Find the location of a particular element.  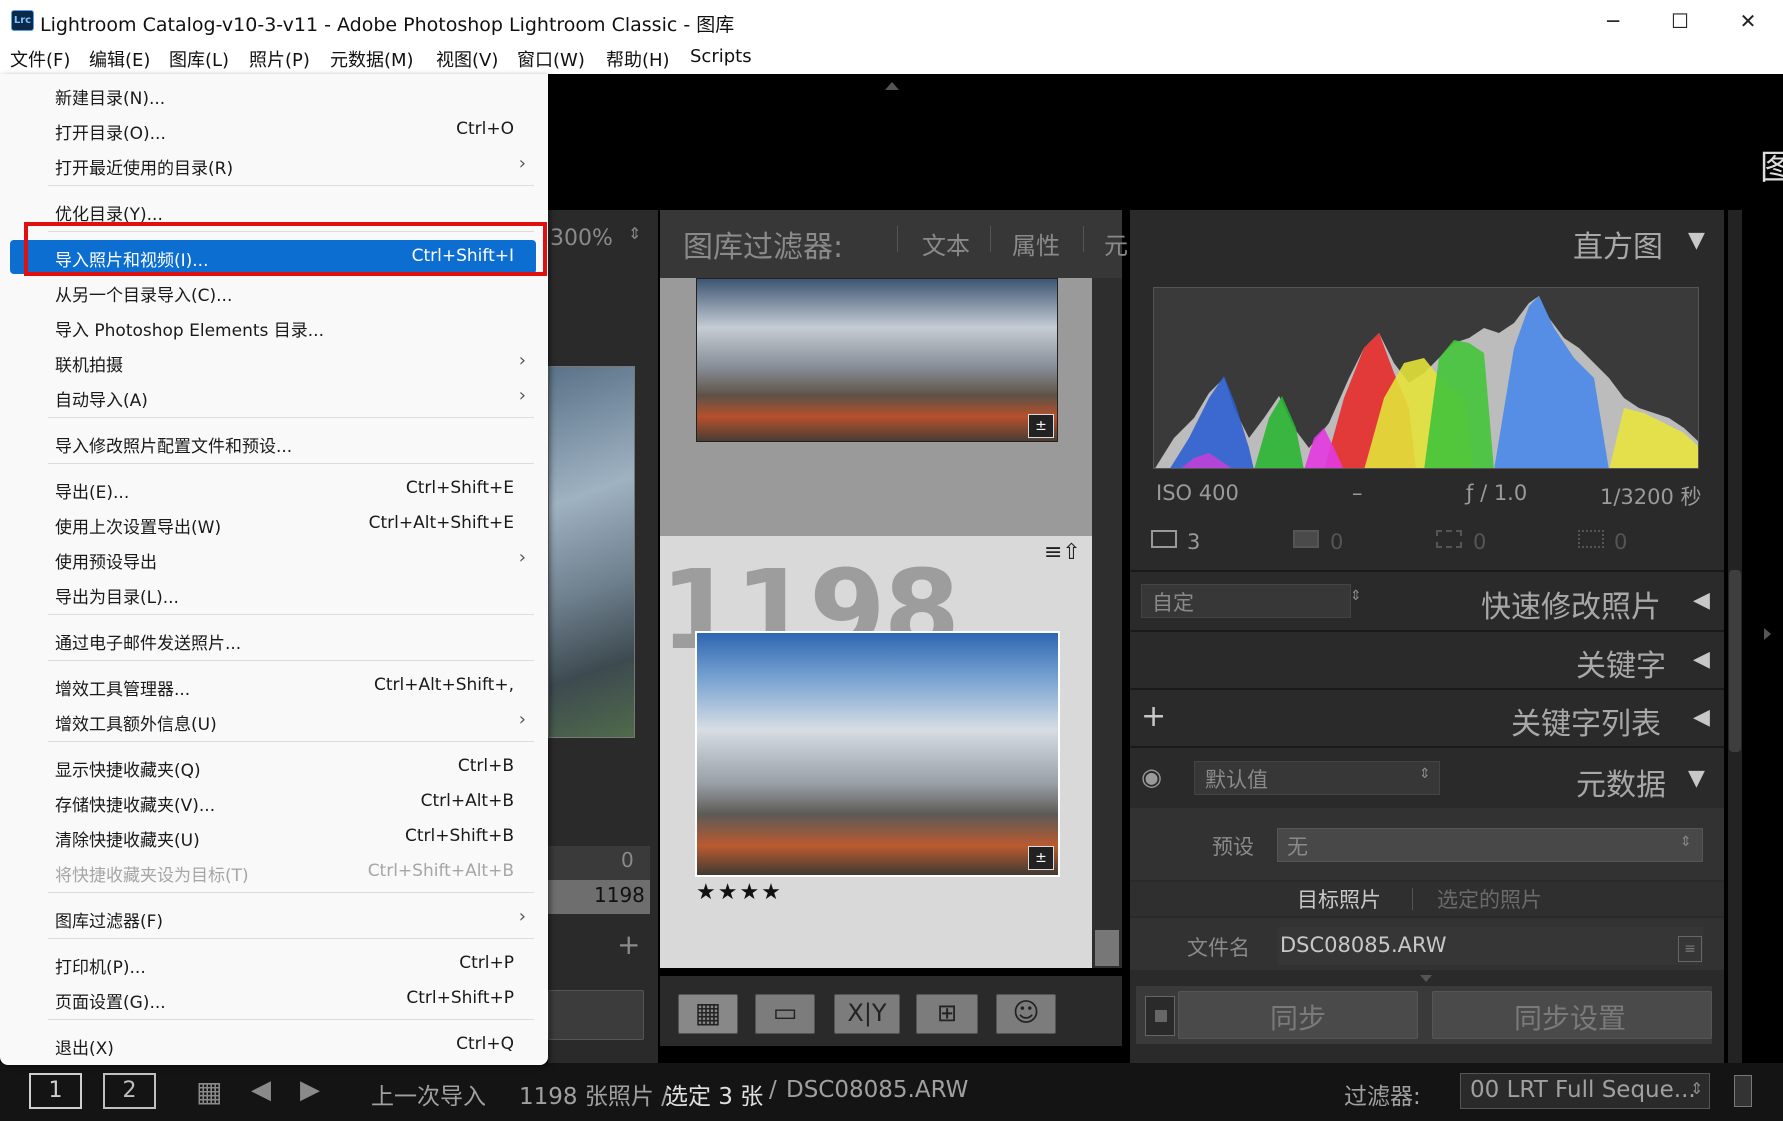

right-scrollbar-thumb is located at coordinates (1735, 661).